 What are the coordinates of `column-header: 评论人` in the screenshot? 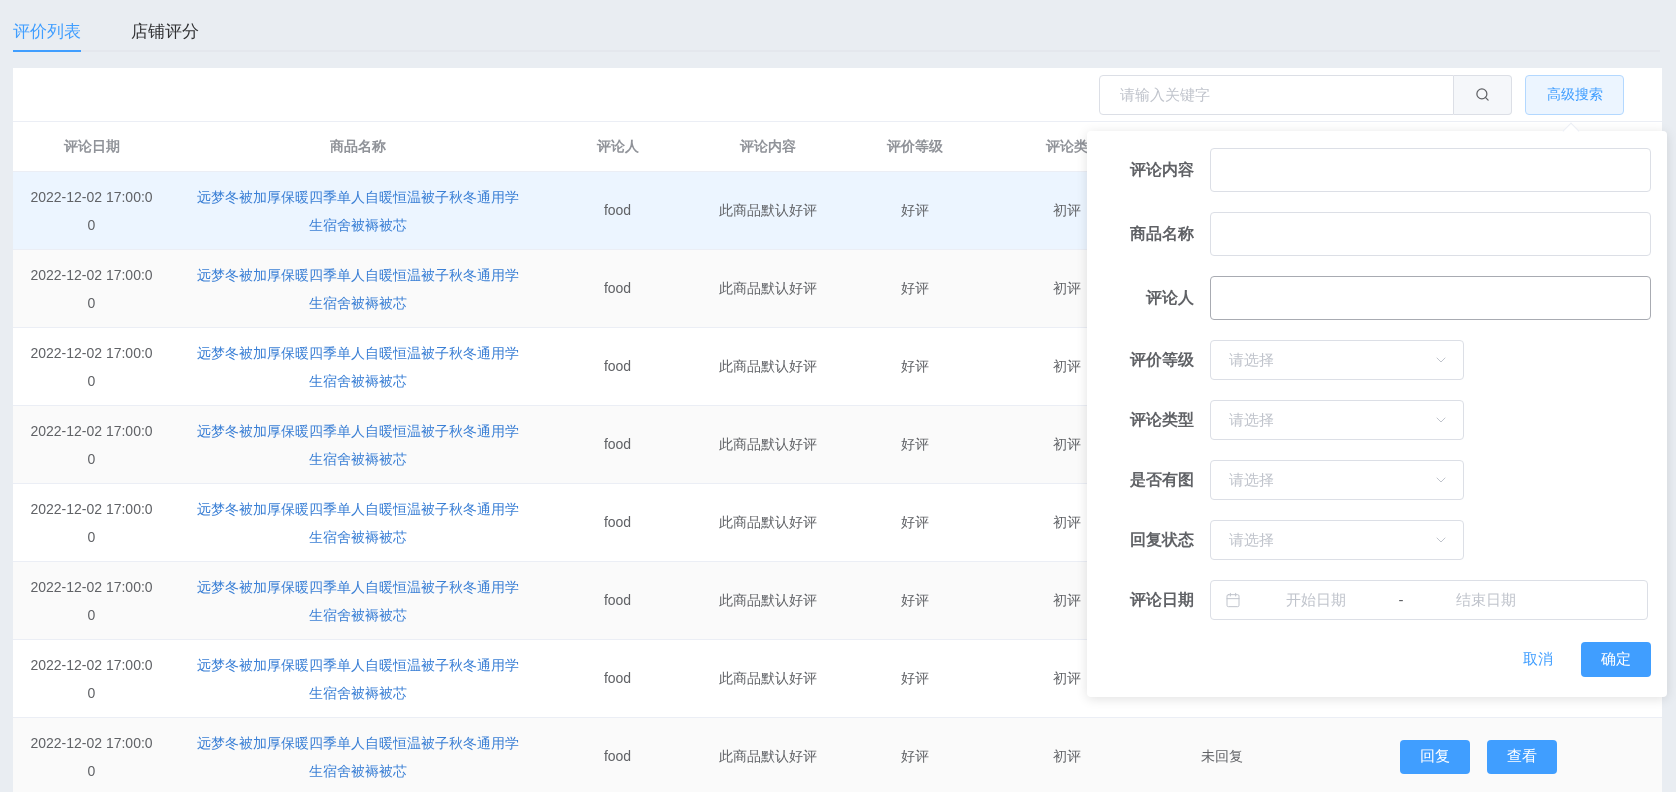 It's located at (617, 146).